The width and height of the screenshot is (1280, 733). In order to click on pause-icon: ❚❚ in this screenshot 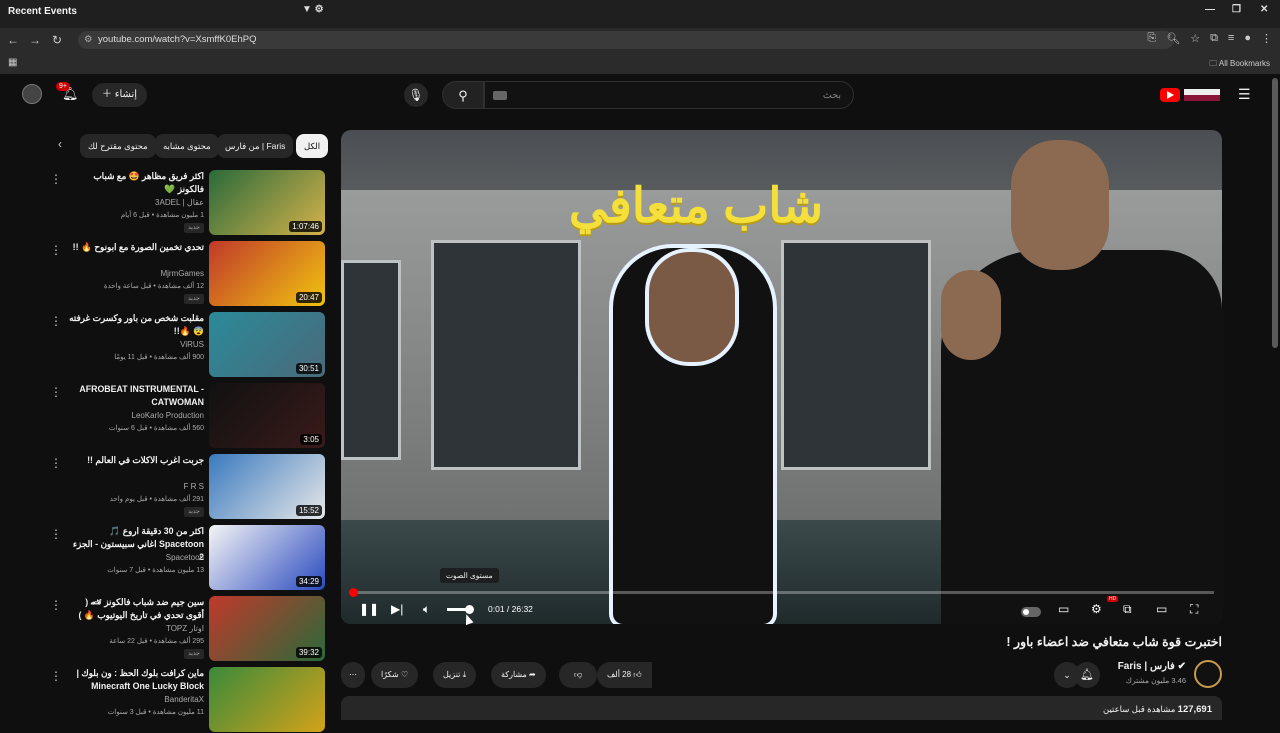, I will do `click(369, 609)`.